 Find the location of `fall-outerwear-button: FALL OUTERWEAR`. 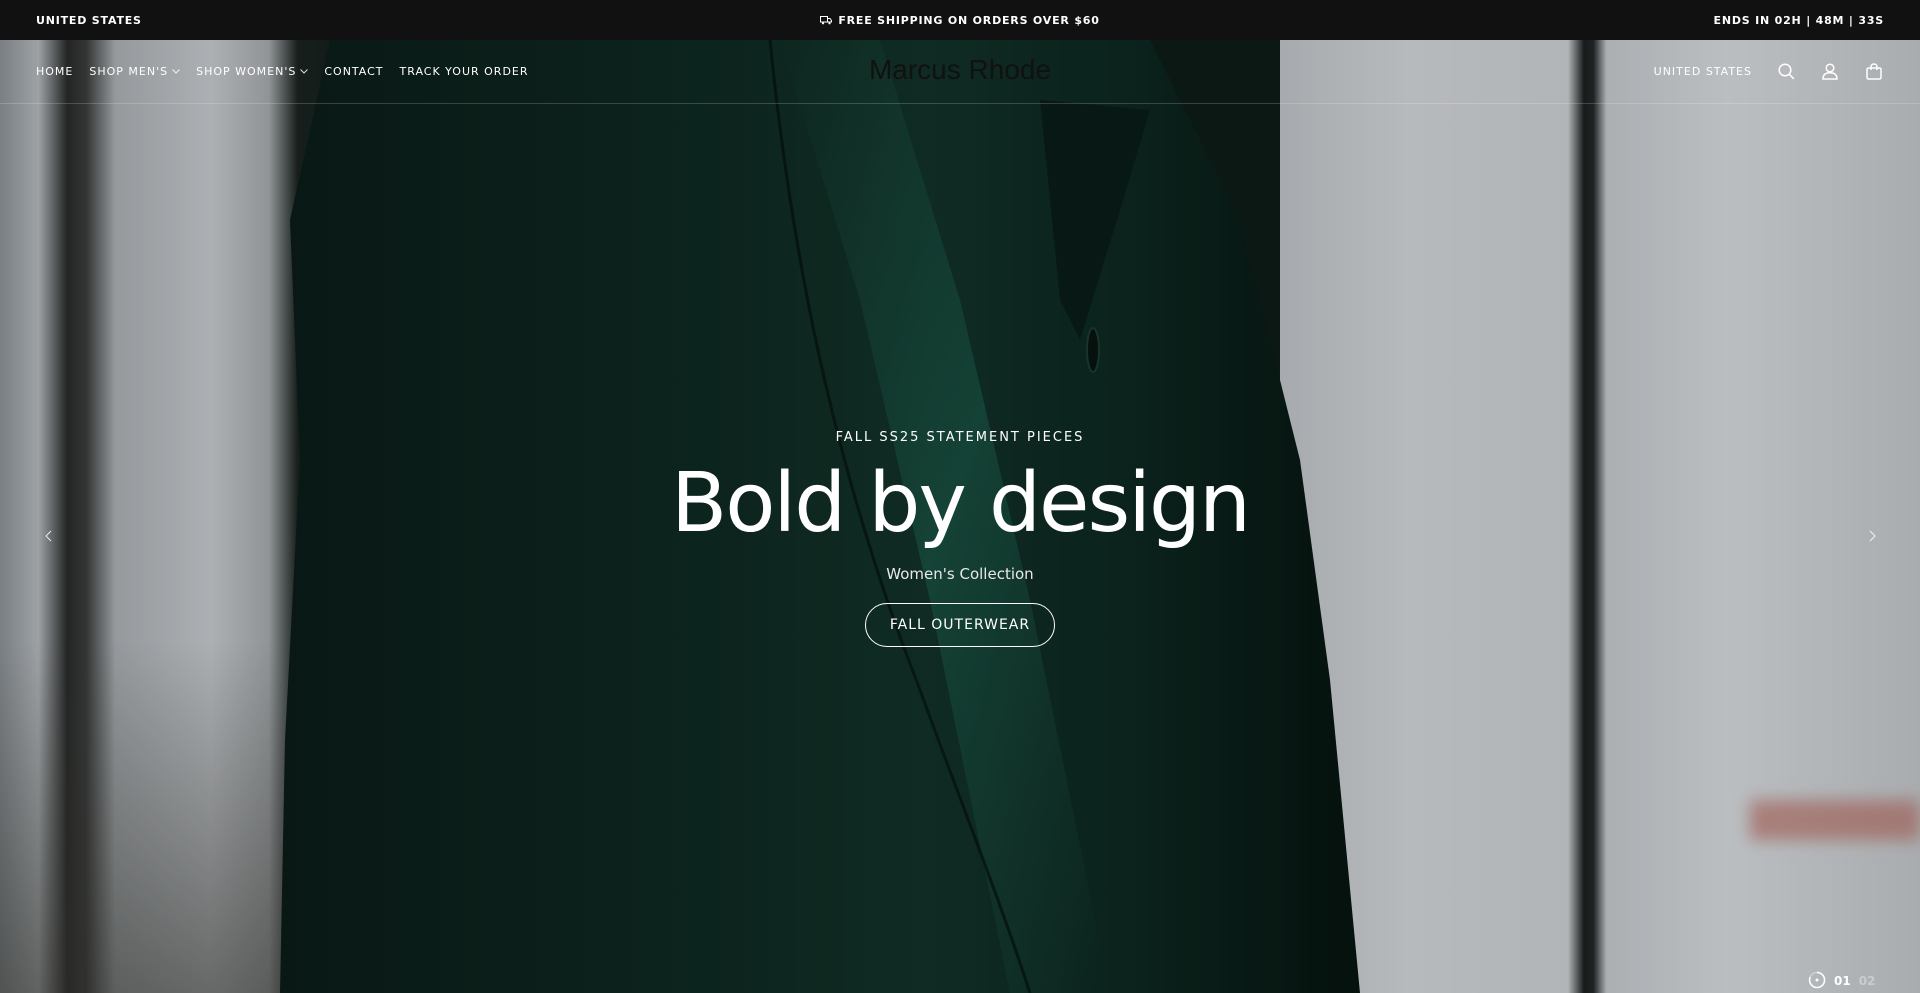

fall-outerwear-button: FALL OUTERWEAR is located at coordinates (960, 625).